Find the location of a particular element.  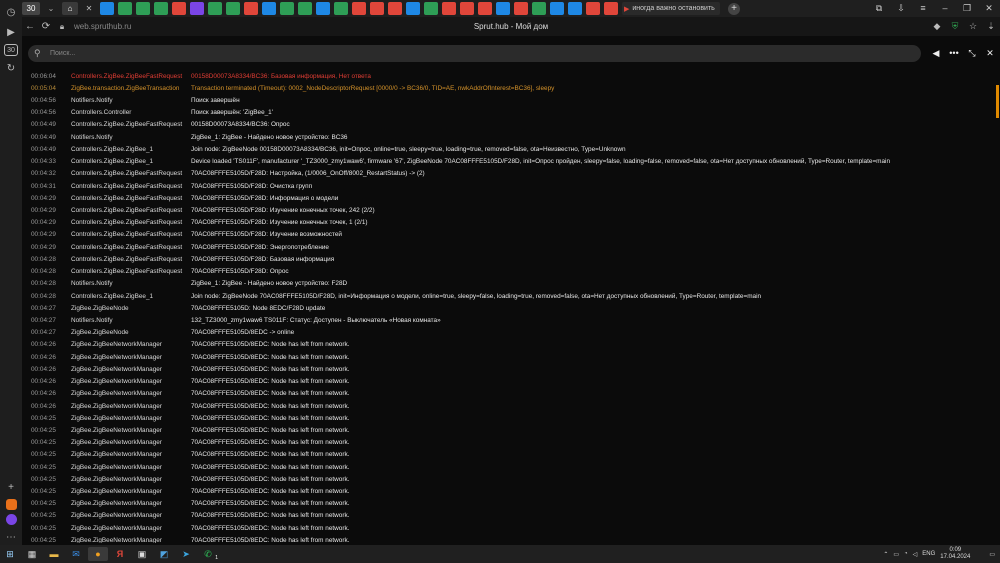

play-icon: ▶ is located at coordinates (11, 32).